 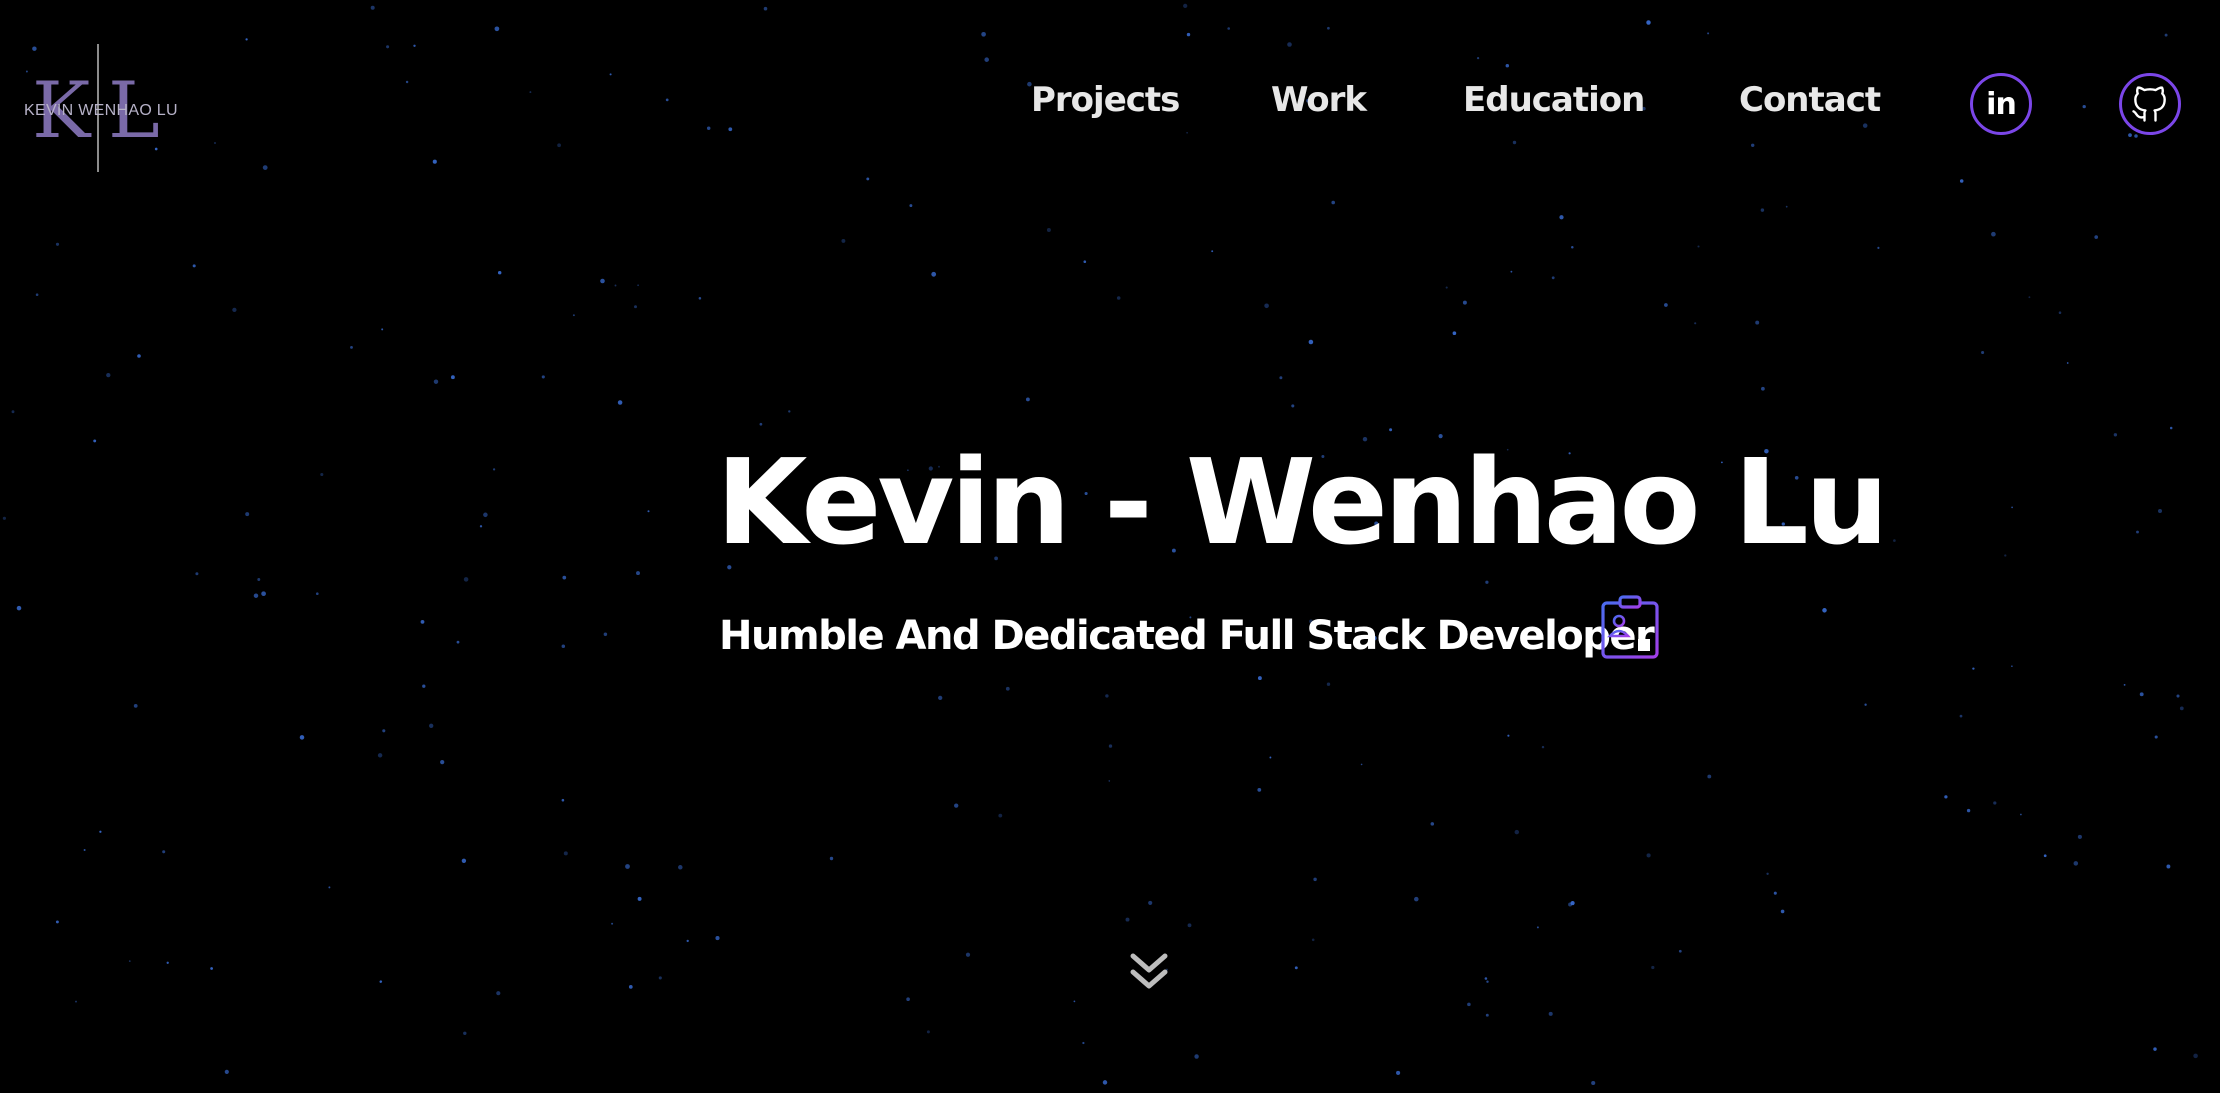 I want to click on nav-link-education: Education, so click(x=1554, y=100).